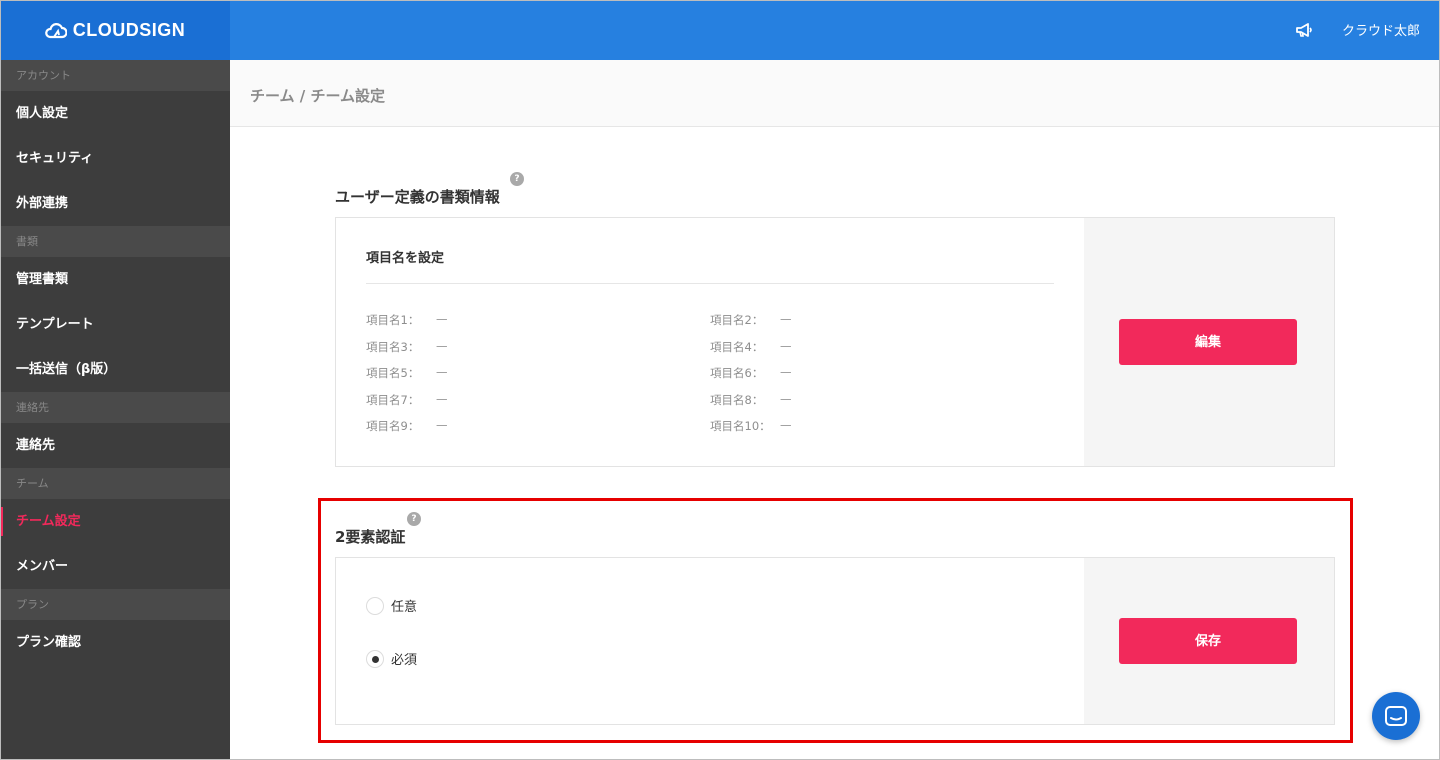  I want to click on field-row: 項目名7： —, so click(407, 400).